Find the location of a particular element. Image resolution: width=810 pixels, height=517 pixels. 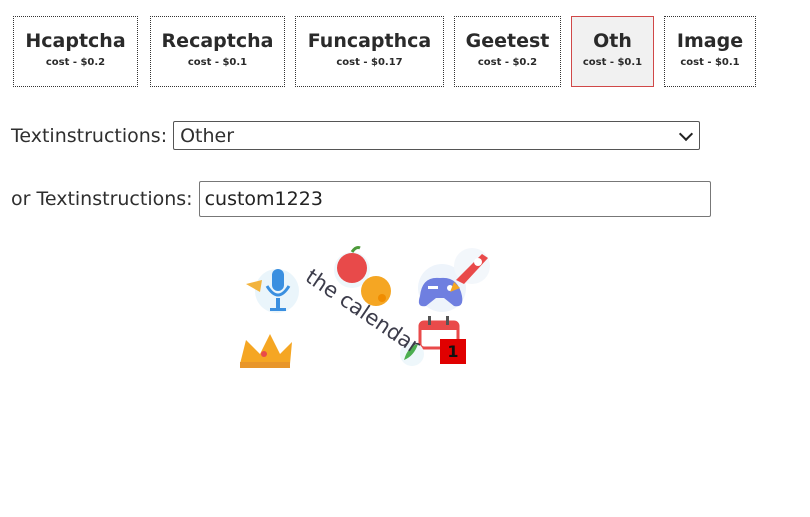

instructions-input-value: custom1223 is located at coordinates (263, 199).